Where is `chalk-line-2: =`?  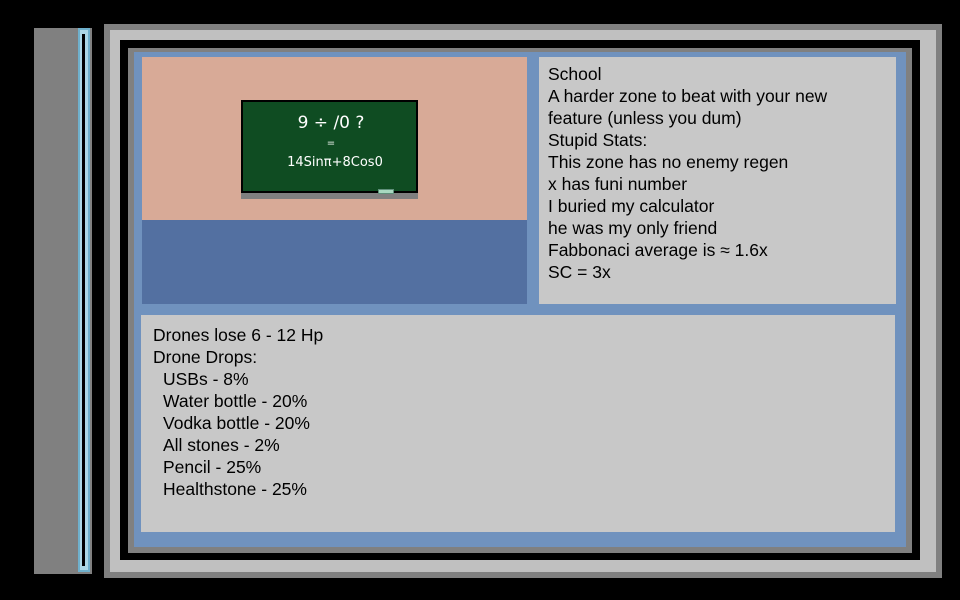 chalk-line-2: = is located at coordinates (331, 143).